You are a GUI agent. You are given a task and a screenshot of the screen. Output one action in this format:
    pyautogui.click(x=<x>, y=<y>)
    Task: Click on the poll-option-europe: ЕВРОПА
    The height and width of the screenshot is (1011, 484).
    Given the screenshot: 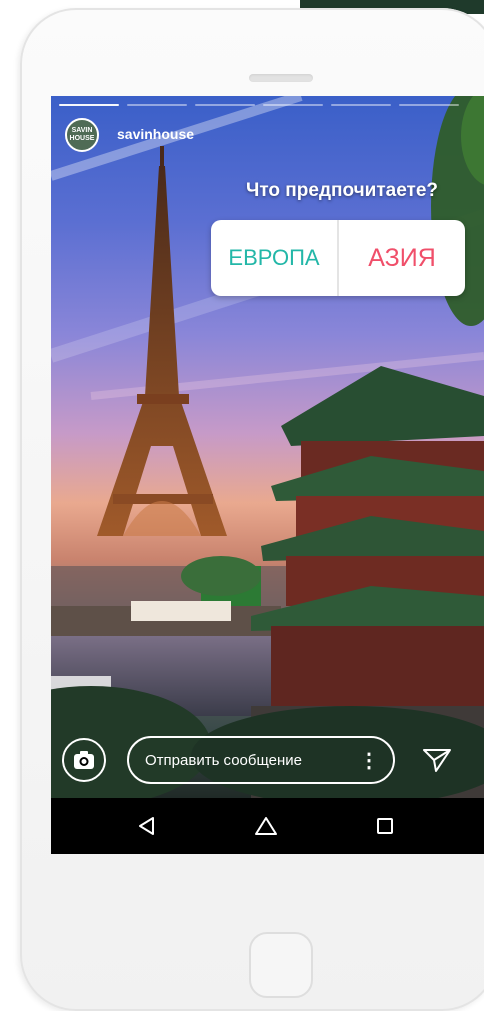 What is the action you would take?
    pyautogui.click(x=275, y=258)
    